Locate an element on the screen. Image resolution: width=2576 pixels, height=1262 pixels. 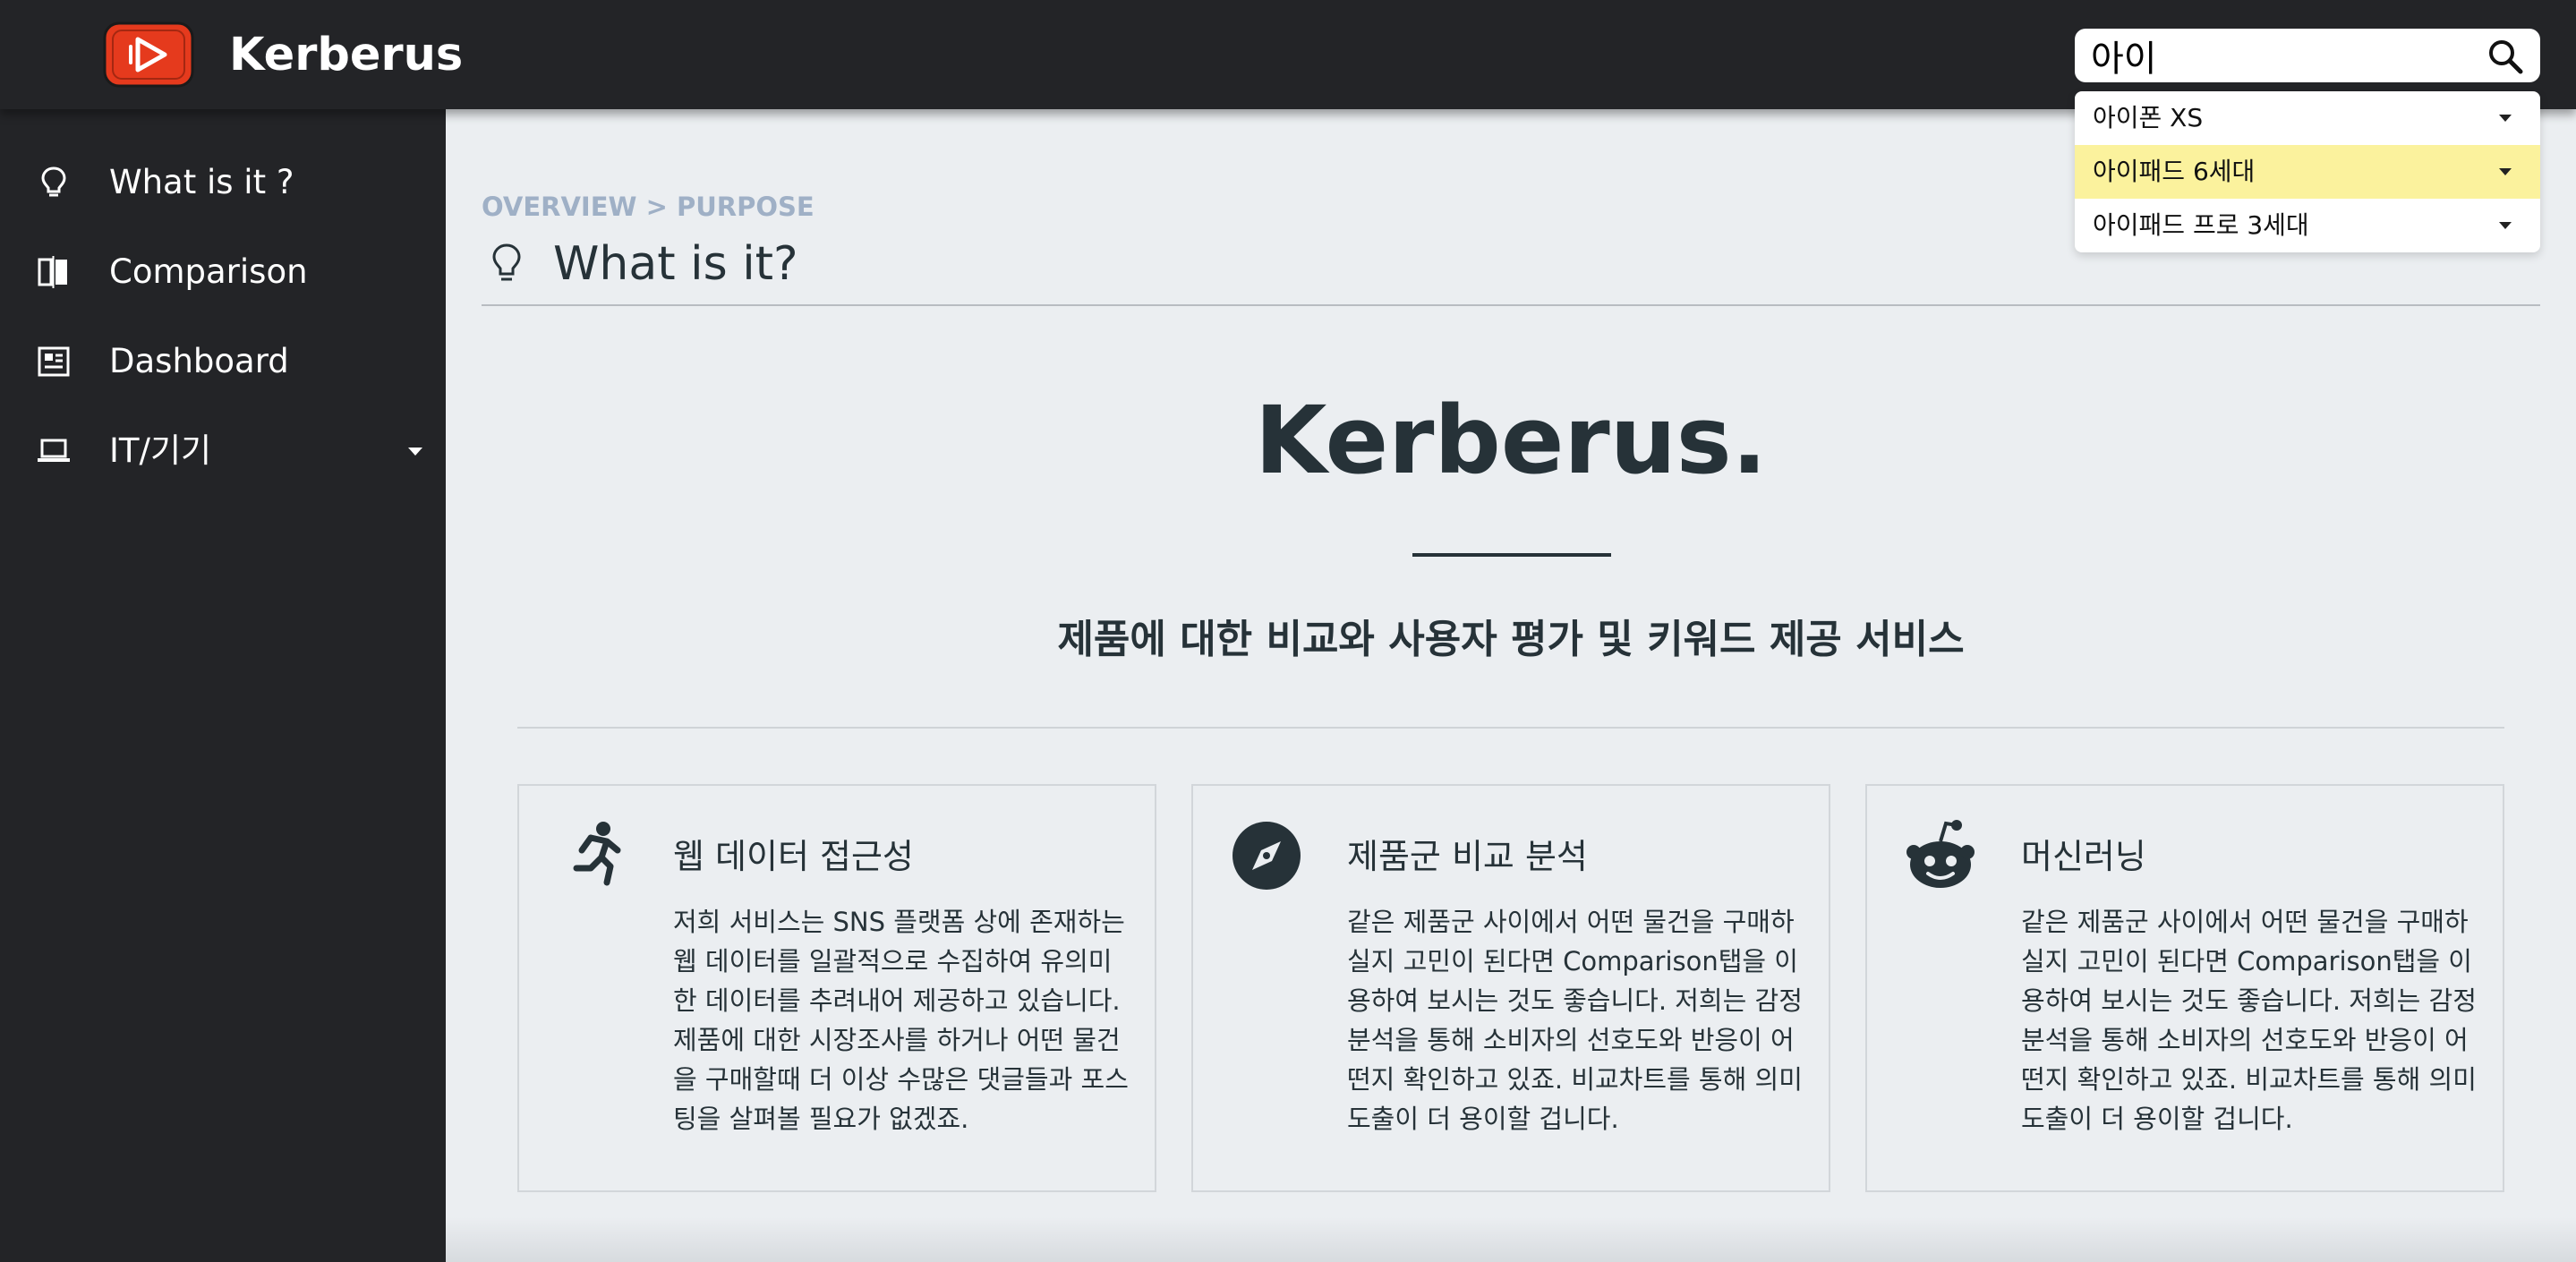
sidebar-item-dashboard: Dashboard is located at coordinates (223, 361).